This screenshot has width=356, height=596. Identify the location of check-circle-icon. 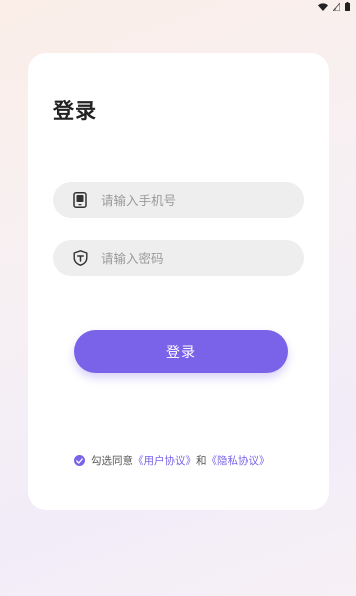
(79, 460).